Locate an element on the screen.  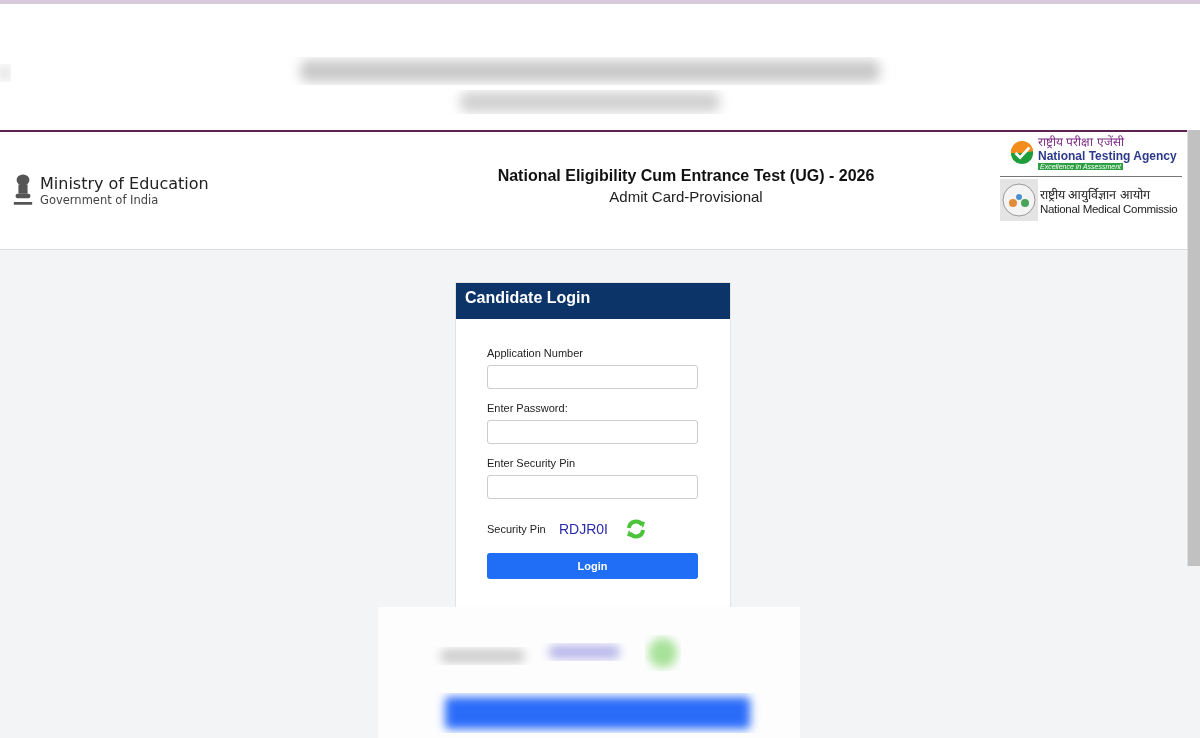
field-label: Enter Security Pin is located at coordinates (532, 463).